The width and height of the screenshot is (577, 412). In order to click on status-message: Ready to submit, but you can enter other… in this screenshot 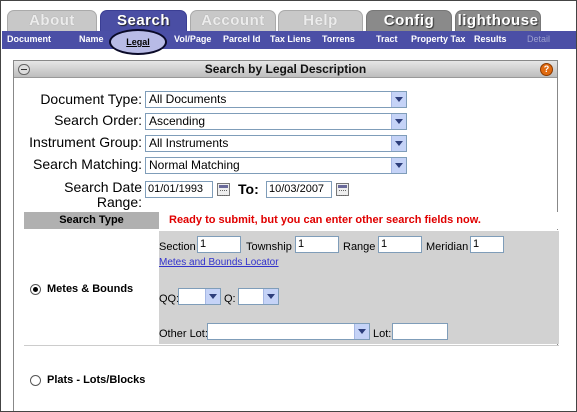, I will do `click(325, 220)`.